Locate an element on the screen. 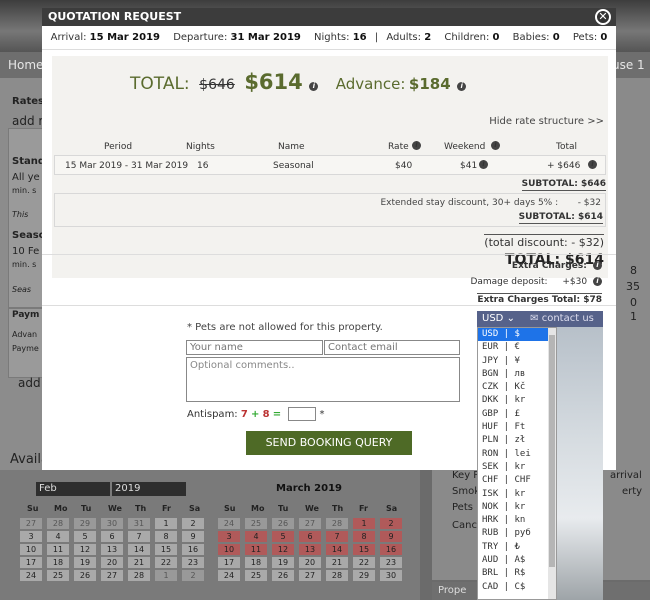 The image size is (650, 600). currency-option: CZK | Kč is located at coordinates (517, 387).